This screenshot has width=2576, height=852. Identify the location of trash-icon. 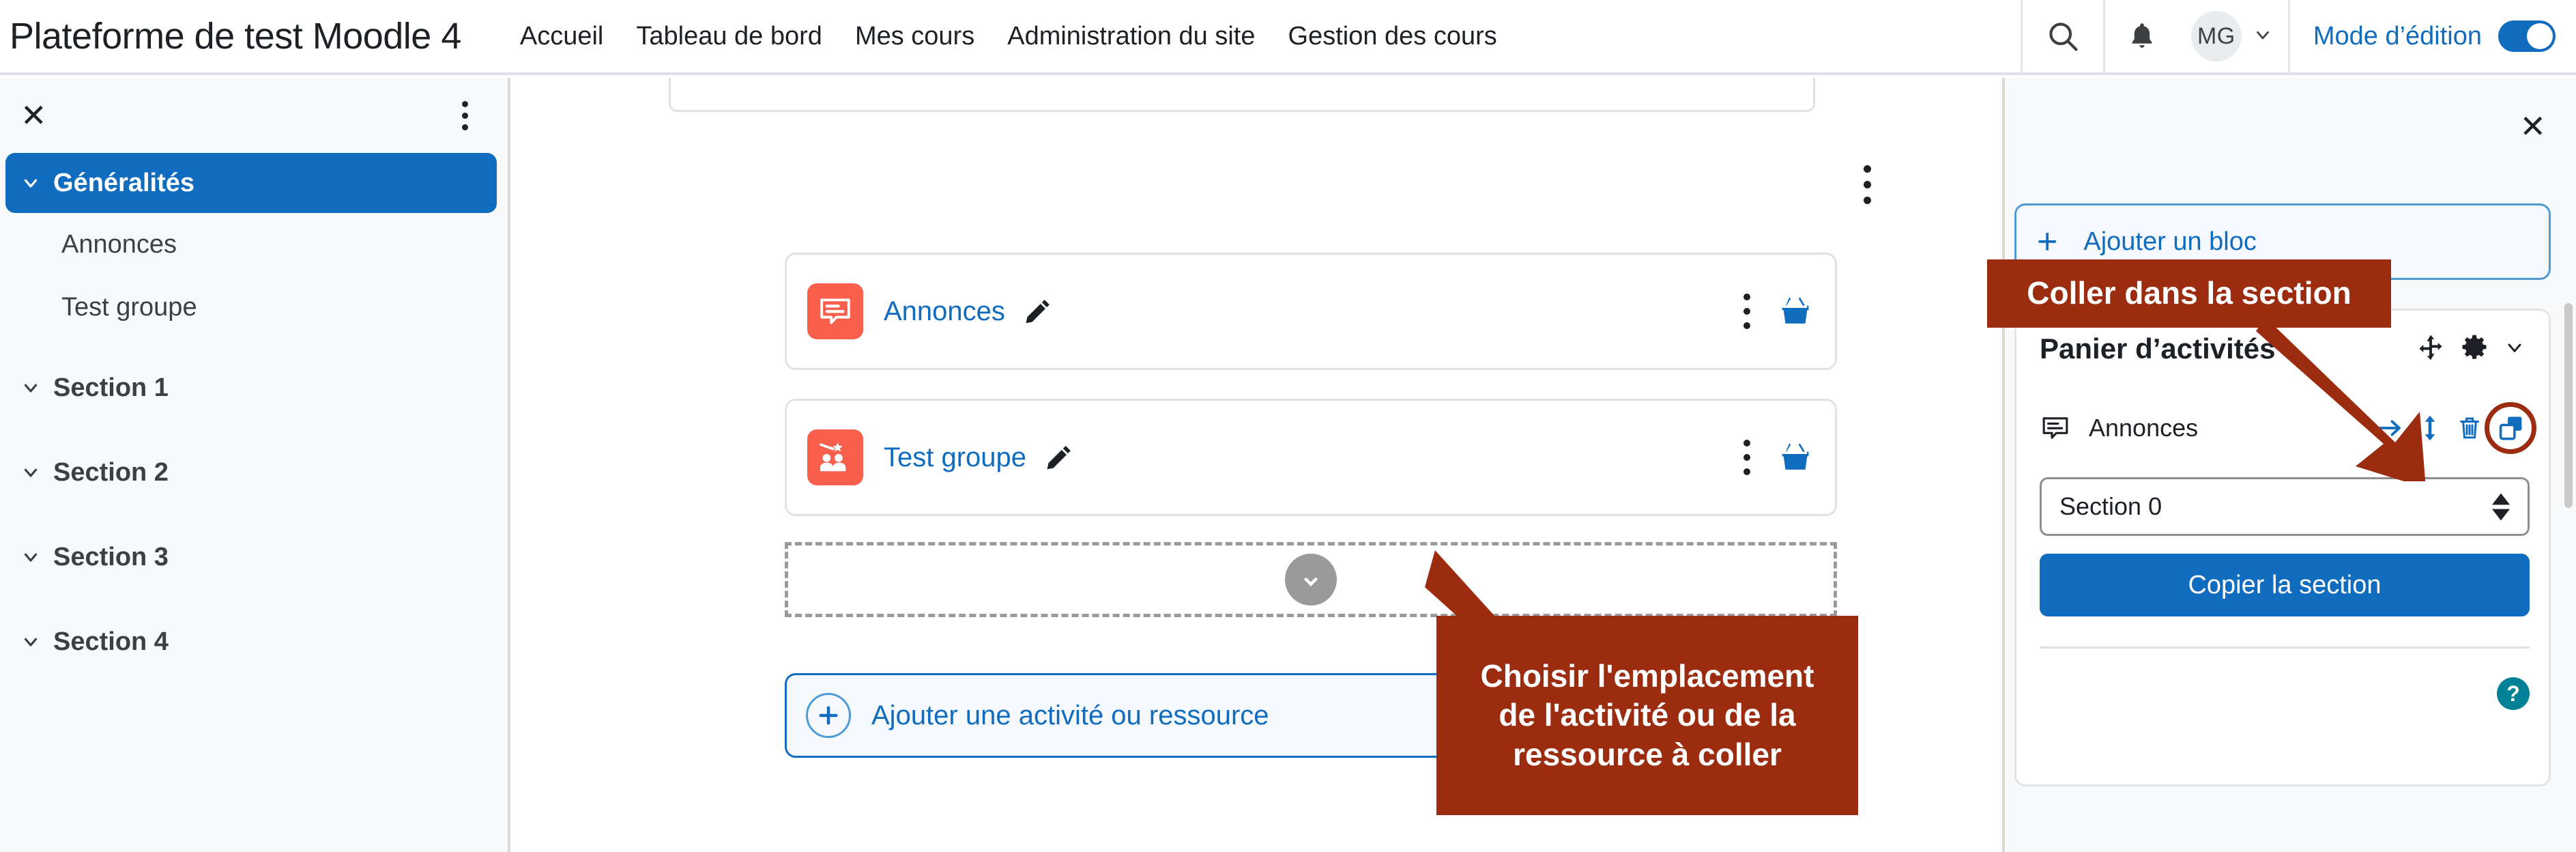
(2469, 428).